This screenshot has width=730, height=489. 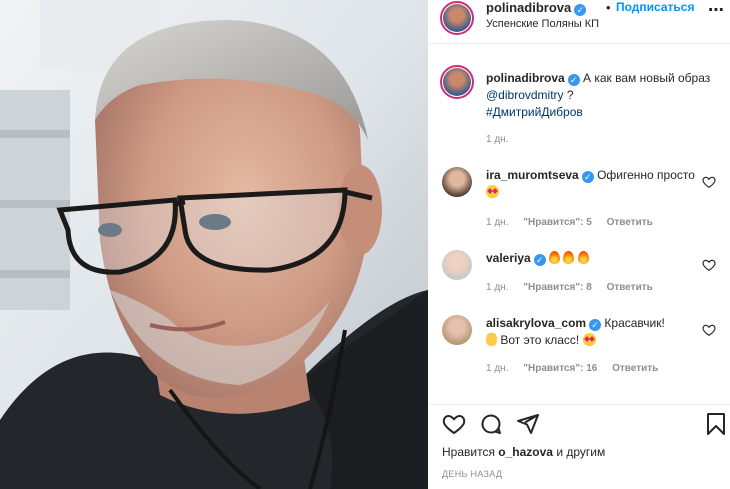 I want to click on post-date: ДЕНЬ НАЗАД, so click(x=472, y=474).